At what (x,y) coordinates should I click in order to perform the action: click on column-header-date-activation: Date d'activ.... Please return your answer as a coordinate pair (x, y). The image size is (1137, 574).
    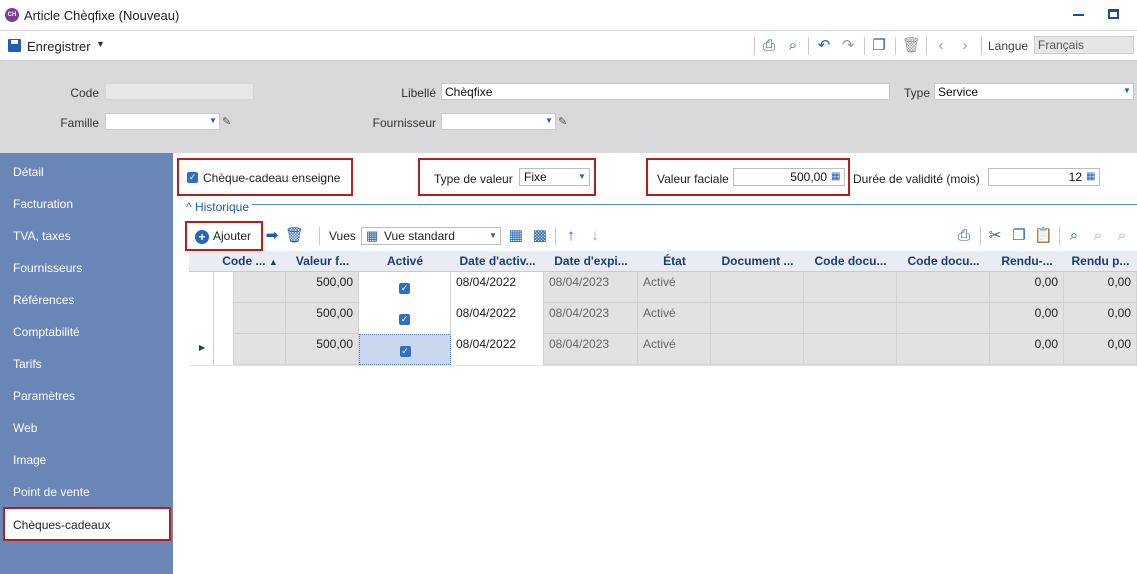
    Looking at the image, I should click on (497, 261).